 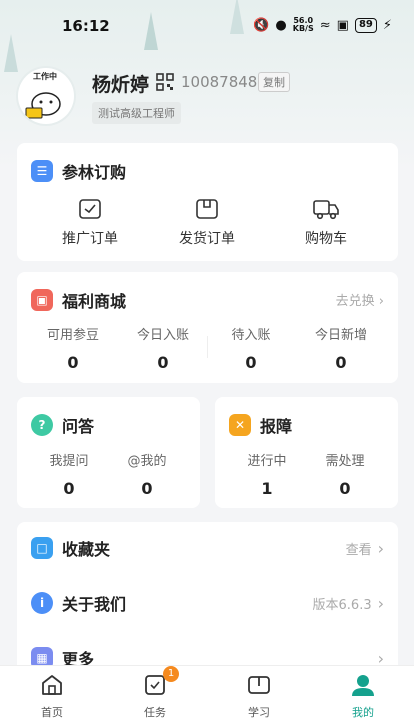 What do you see at coordinates (86, 26) in the screenshot?
I see `status-time: 16:12` at bounding box center [86, 26].